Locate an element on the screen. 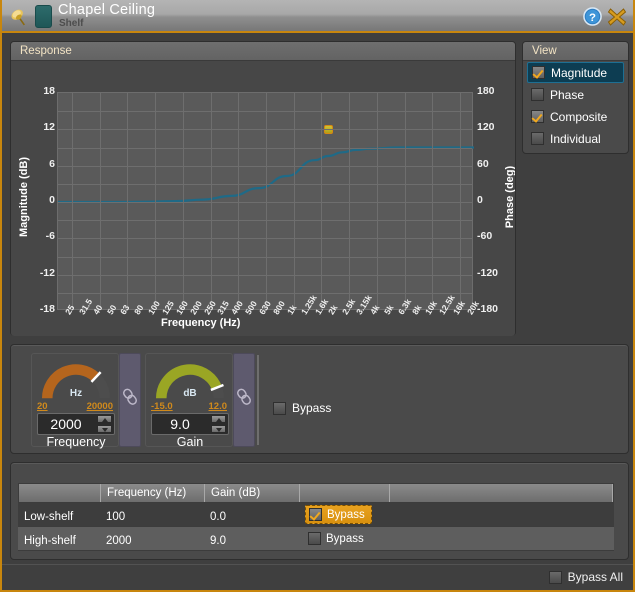 The image size is (635, 592). color-swatch is located at coordinates (43, 16).